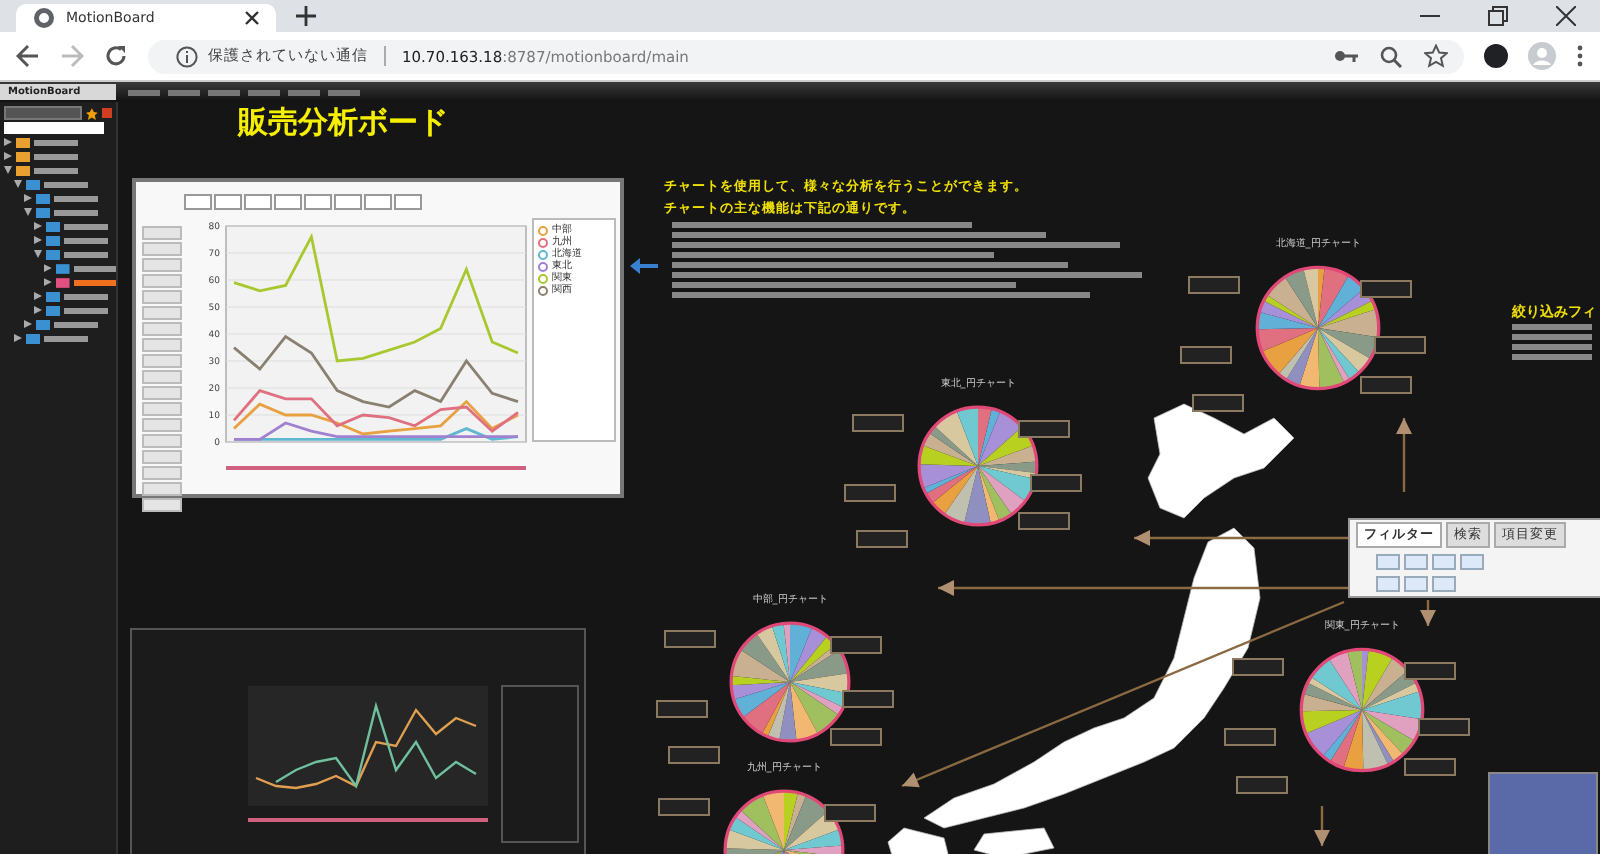  What do you see at coordinates (343, 123) in the screenshot?
I see `board-title: 販売分析ボード` at bounding box center [343, 123].